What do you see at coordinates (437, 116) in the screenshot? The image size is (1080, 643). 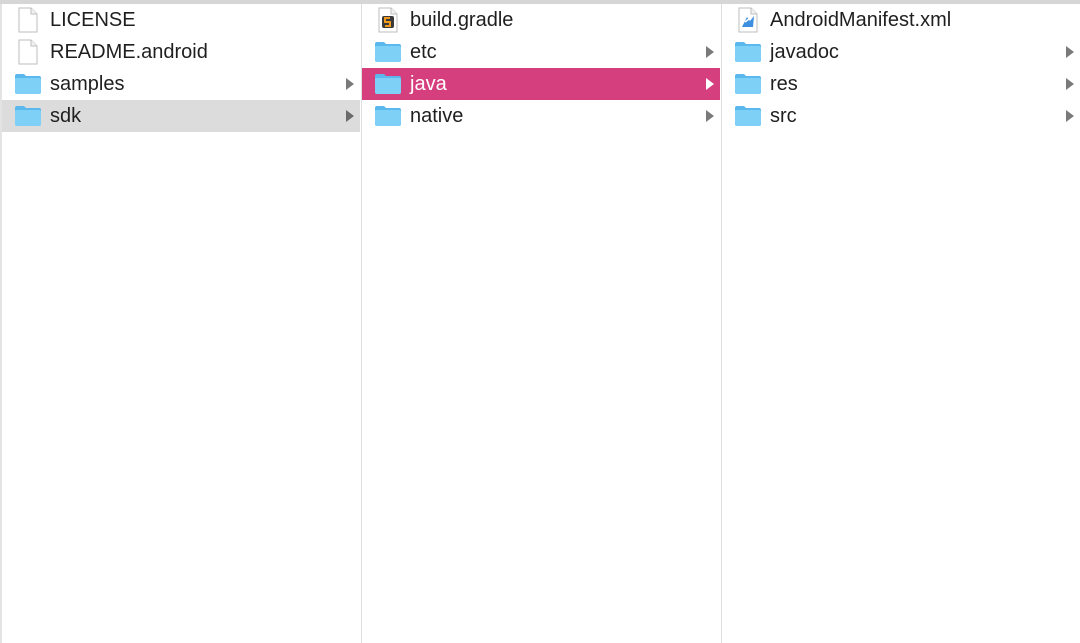 I see `item-label: native` at bounding box center [437, 116].